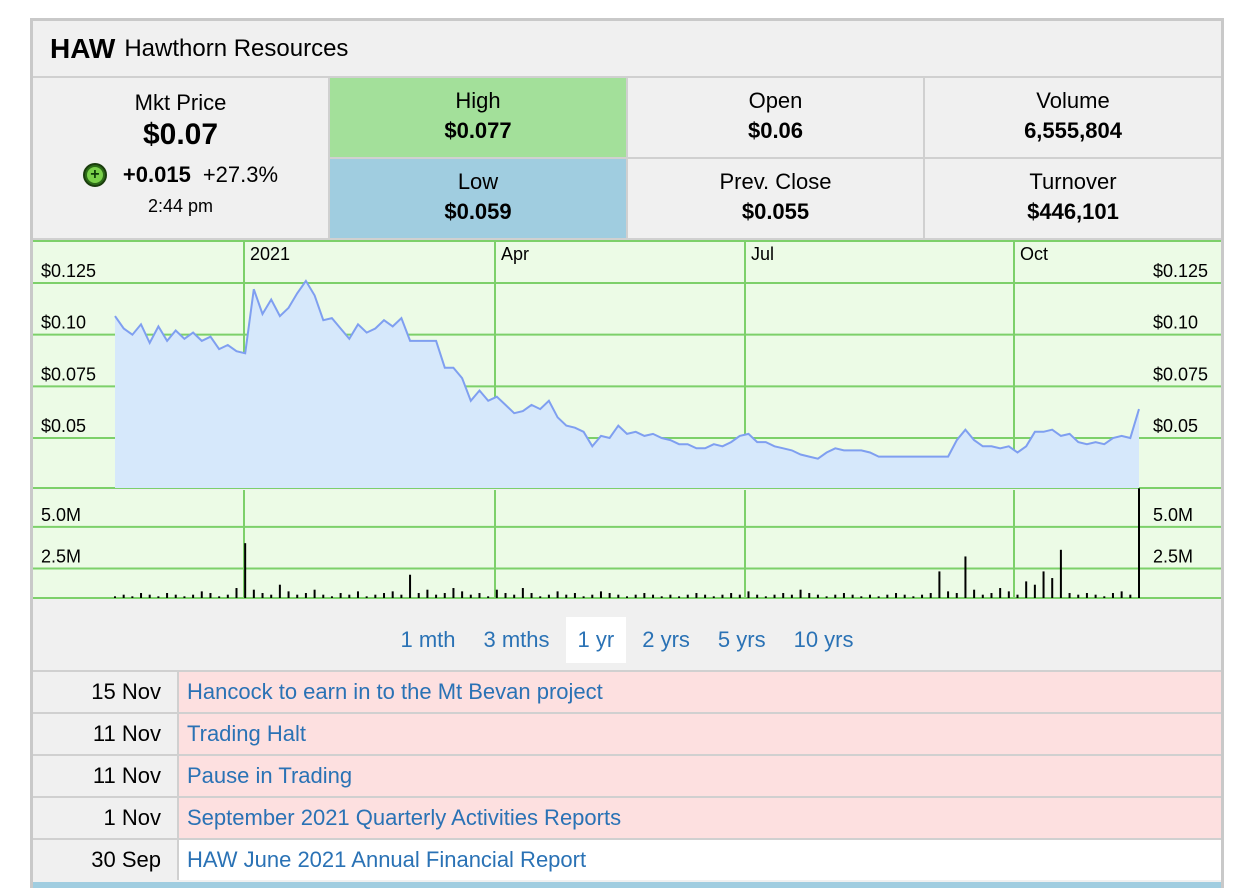 The image size is (1248, 888). I want to click on open-cell: Open $0.06, so click(776, 118).